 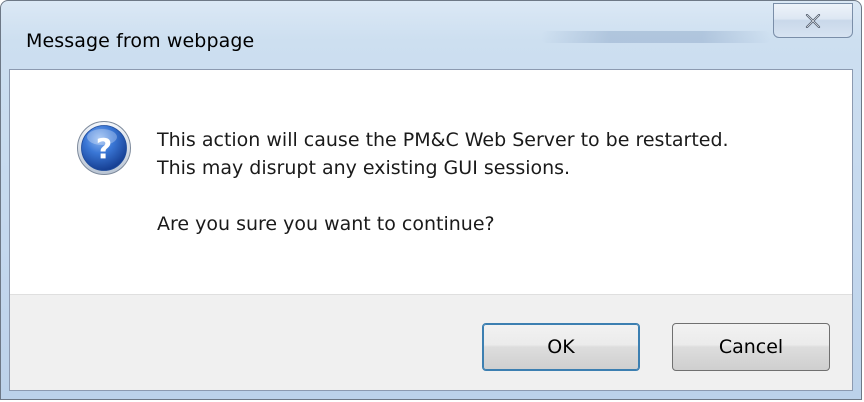 What do you see at coordinates (656, 37) in the screenshot?
I see `background-window-text-blur` at bounding box center [656, 37].